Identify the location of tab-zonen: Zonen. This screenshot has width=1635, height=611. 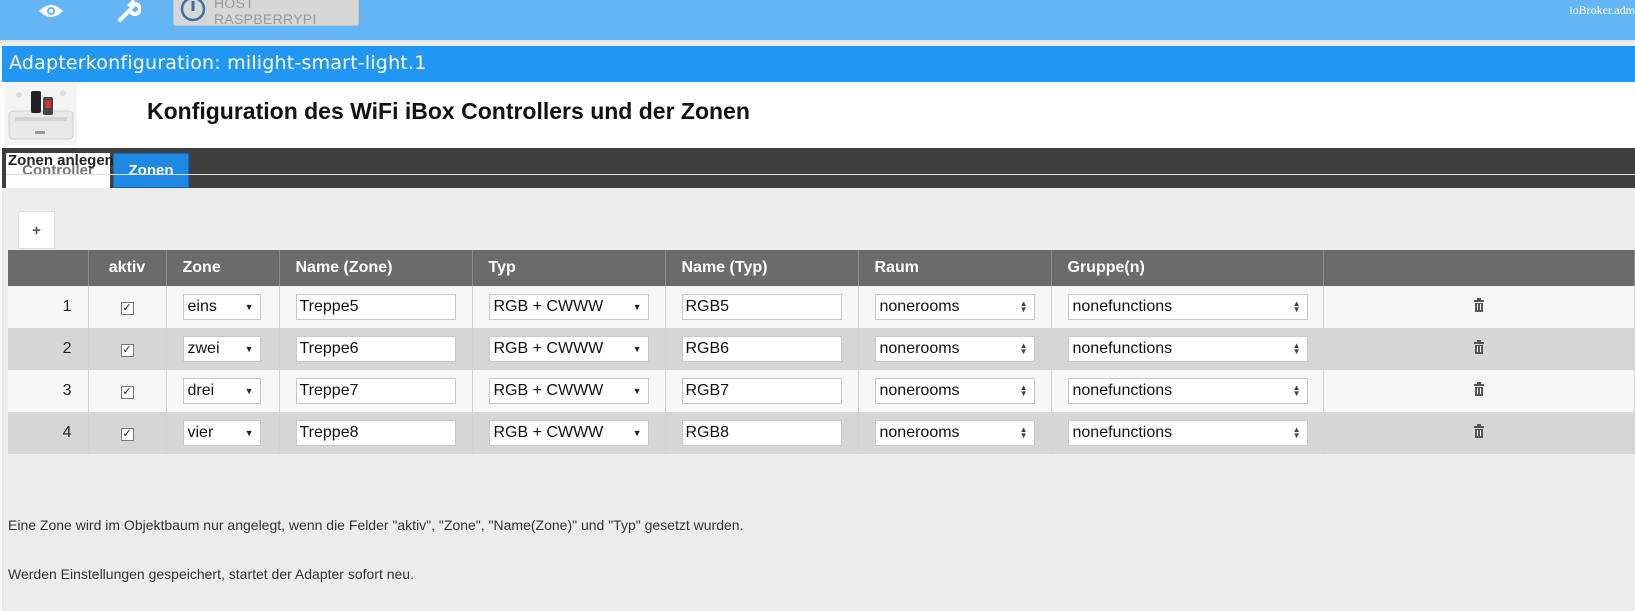
(151, 170).